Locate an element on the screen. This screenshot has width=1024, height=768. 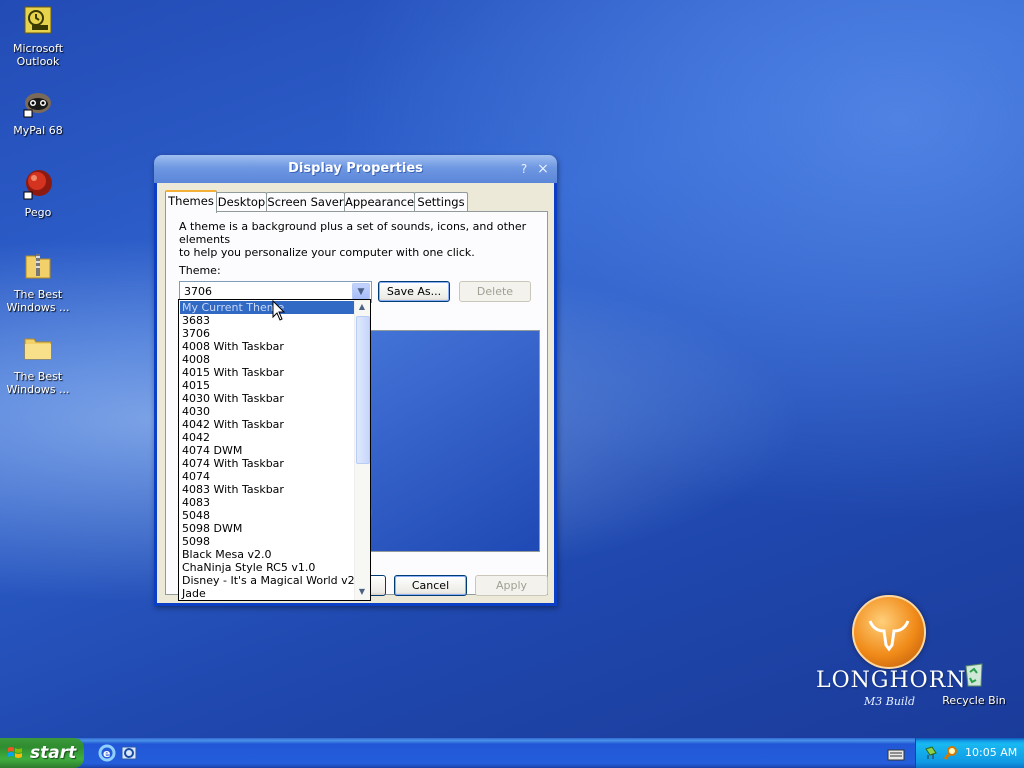
help-button: ? is located at coordinates (524, 169).